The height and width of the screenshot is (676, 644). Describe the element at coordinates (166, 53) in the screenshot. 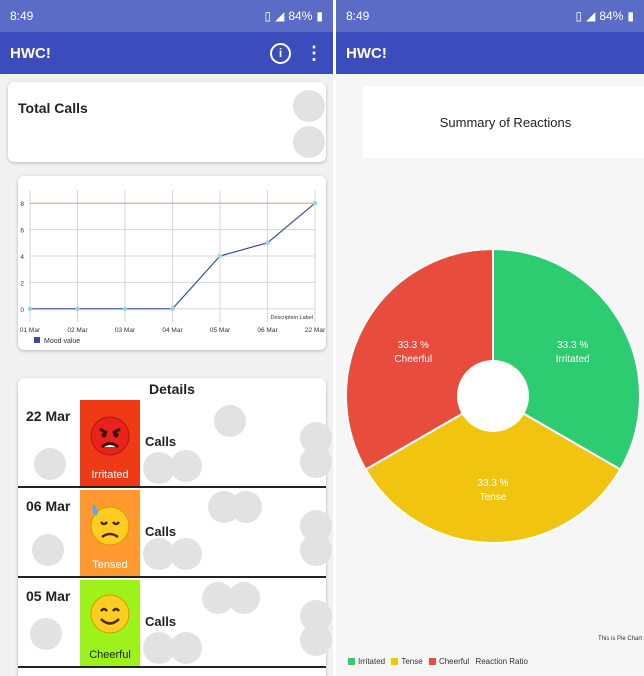

I see `app-bar: HWC! i ⋮` at that location.